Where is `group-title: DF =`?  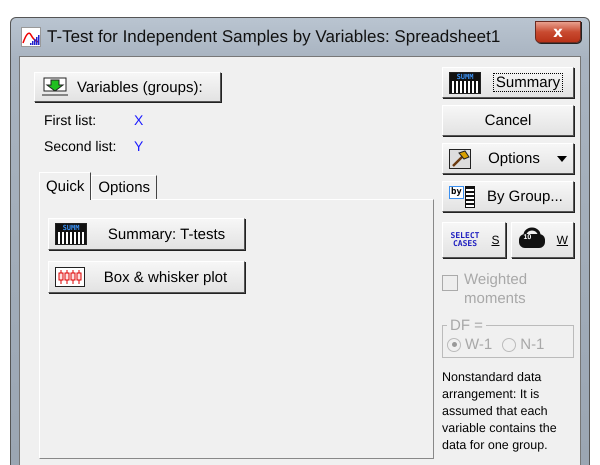 group-title: DF = is located at coordinates (466, 325).